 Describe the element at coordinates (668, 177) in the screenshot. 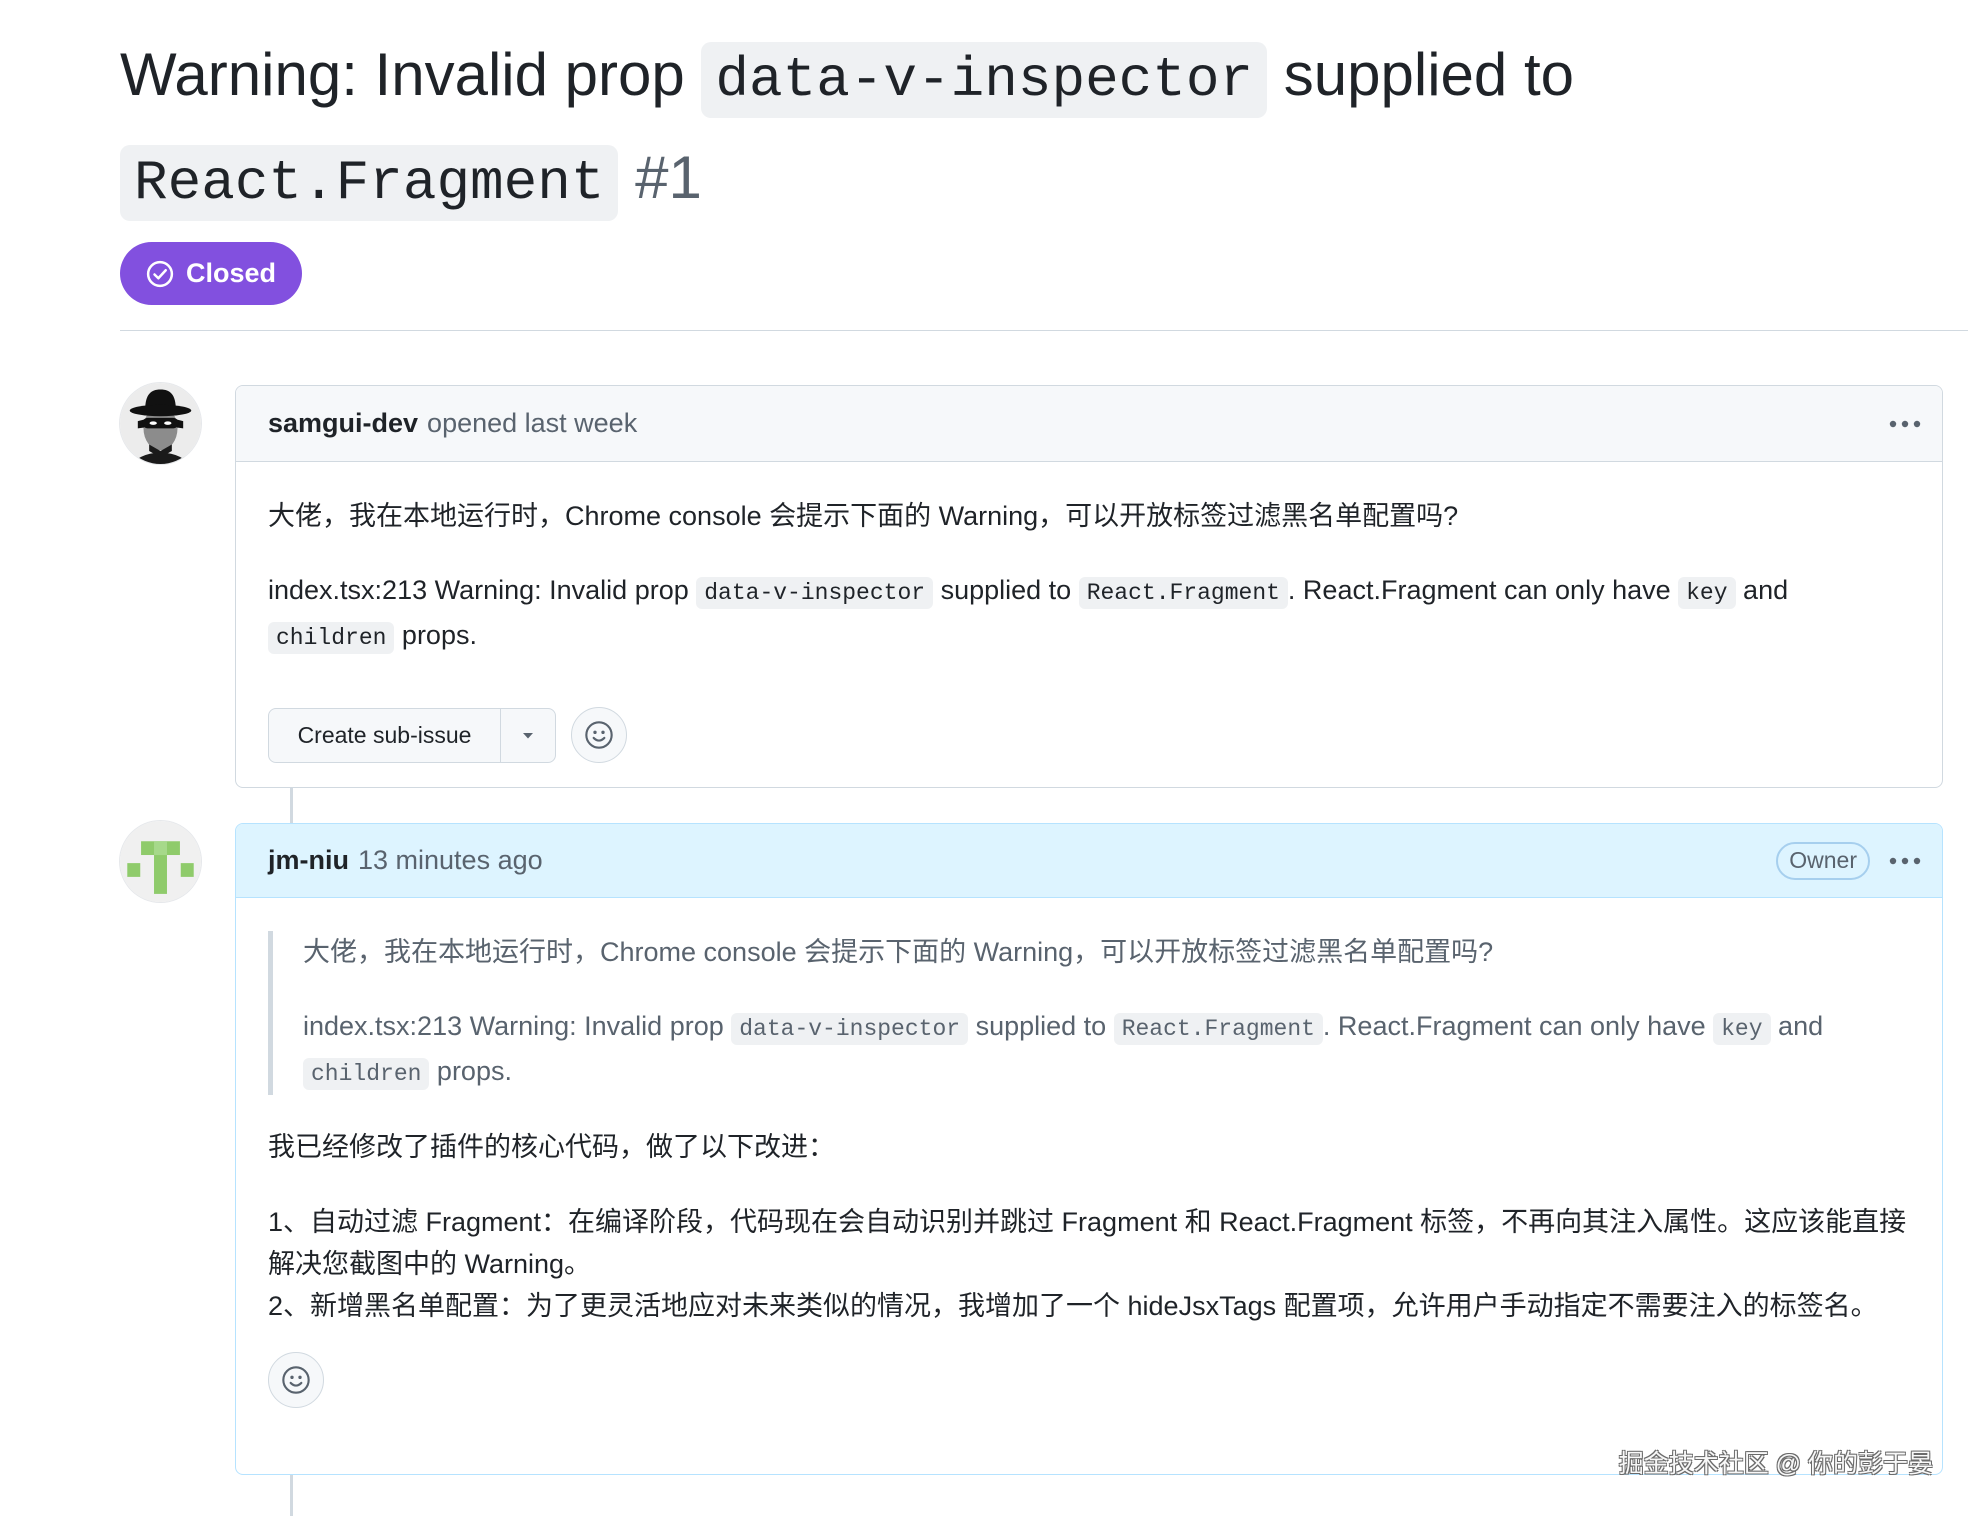

I see `issue-number: #1` at that location.